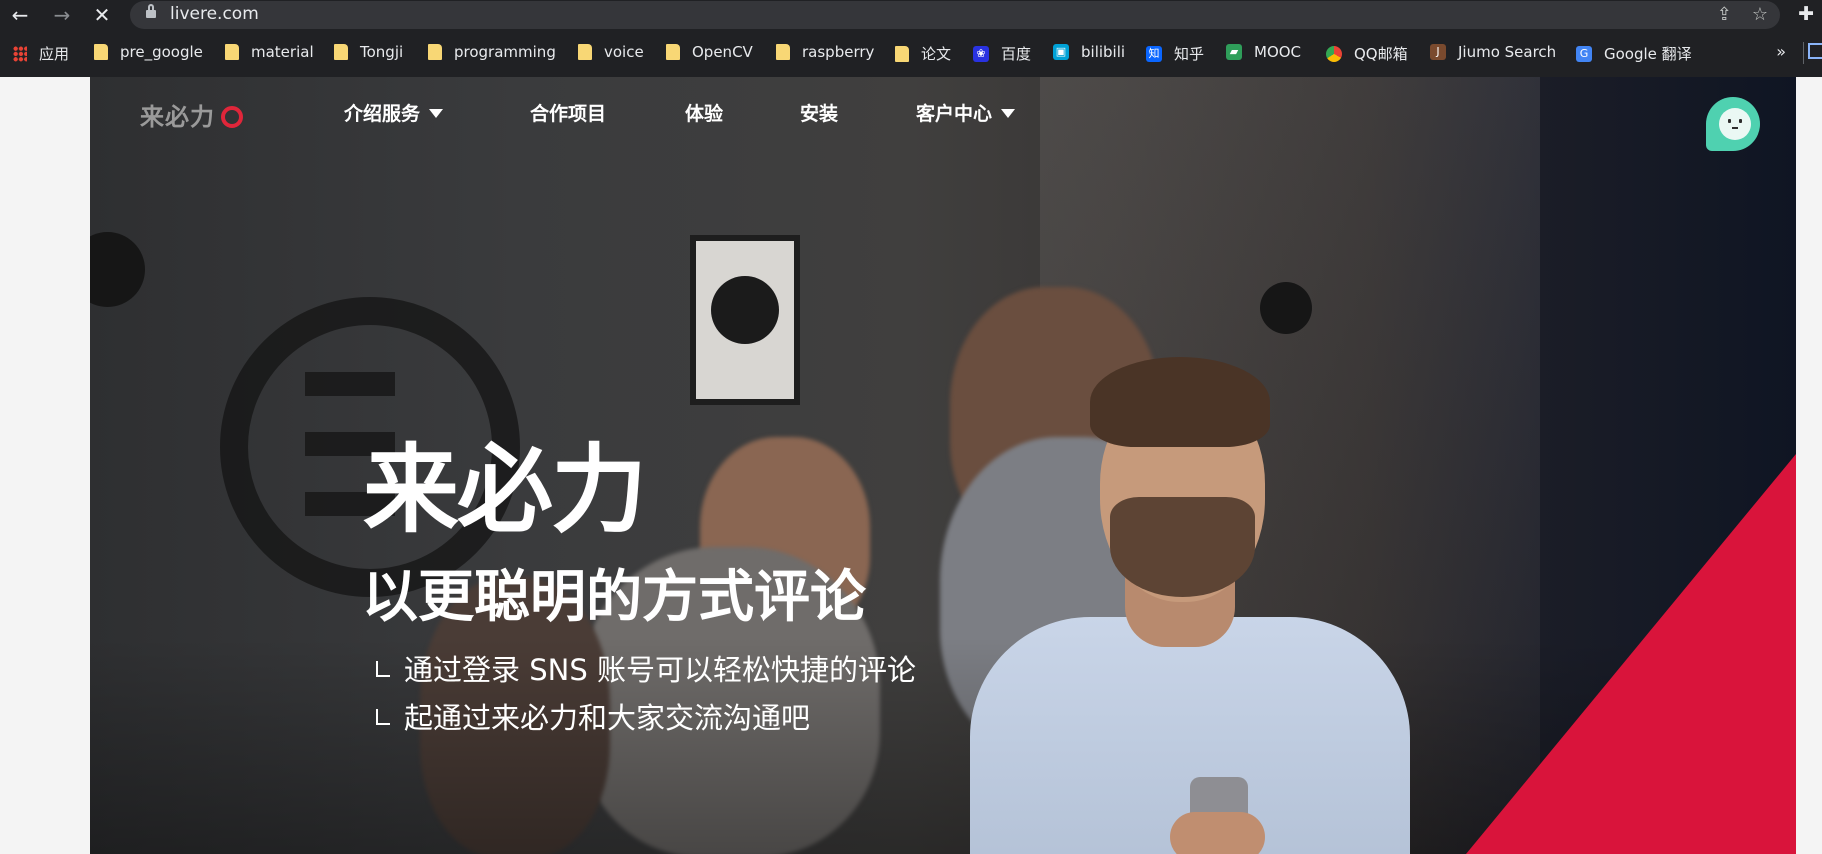 This screenshot has height=854, width=1822. Describe the element at coordinates (1806, 14) in the screenshot. I see `extensions-puzzle-icon: ✚` at that location.